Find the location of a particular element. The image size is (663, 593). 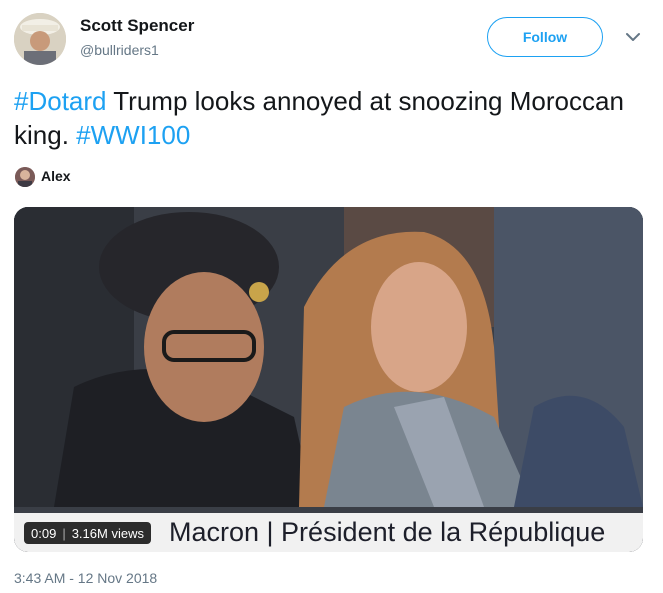

video-views: 3.16M views is located at coordinates (107, 533).